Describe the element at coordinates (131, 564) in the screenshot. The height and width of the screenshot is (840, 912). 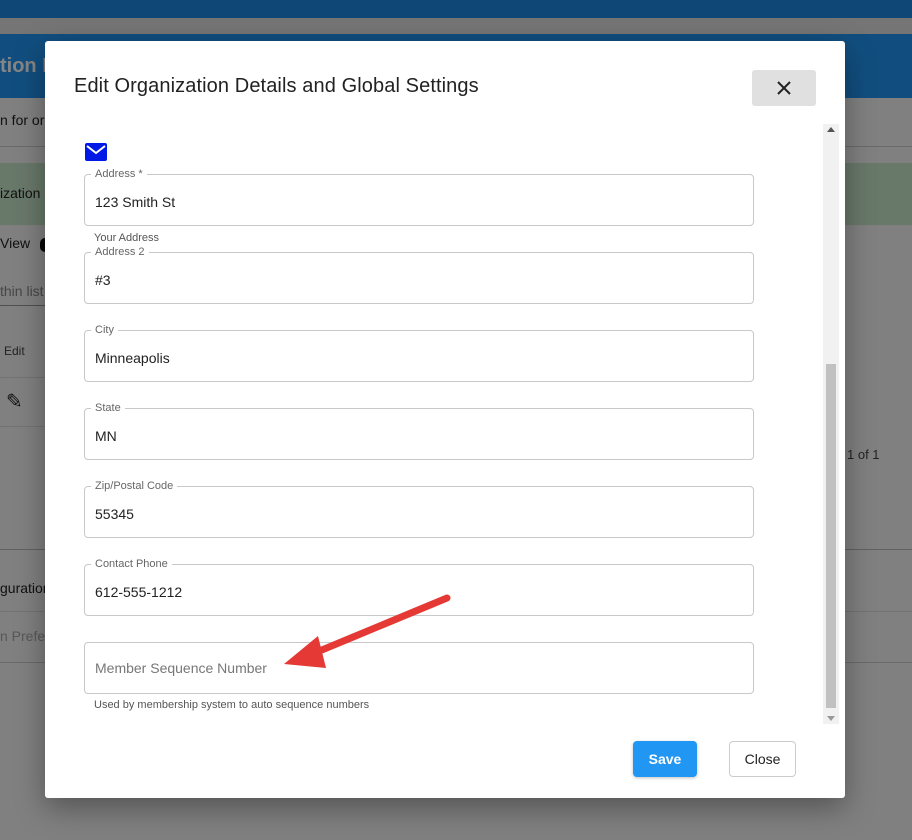
I see `contact-phone-label: Contact Phone` at that location.